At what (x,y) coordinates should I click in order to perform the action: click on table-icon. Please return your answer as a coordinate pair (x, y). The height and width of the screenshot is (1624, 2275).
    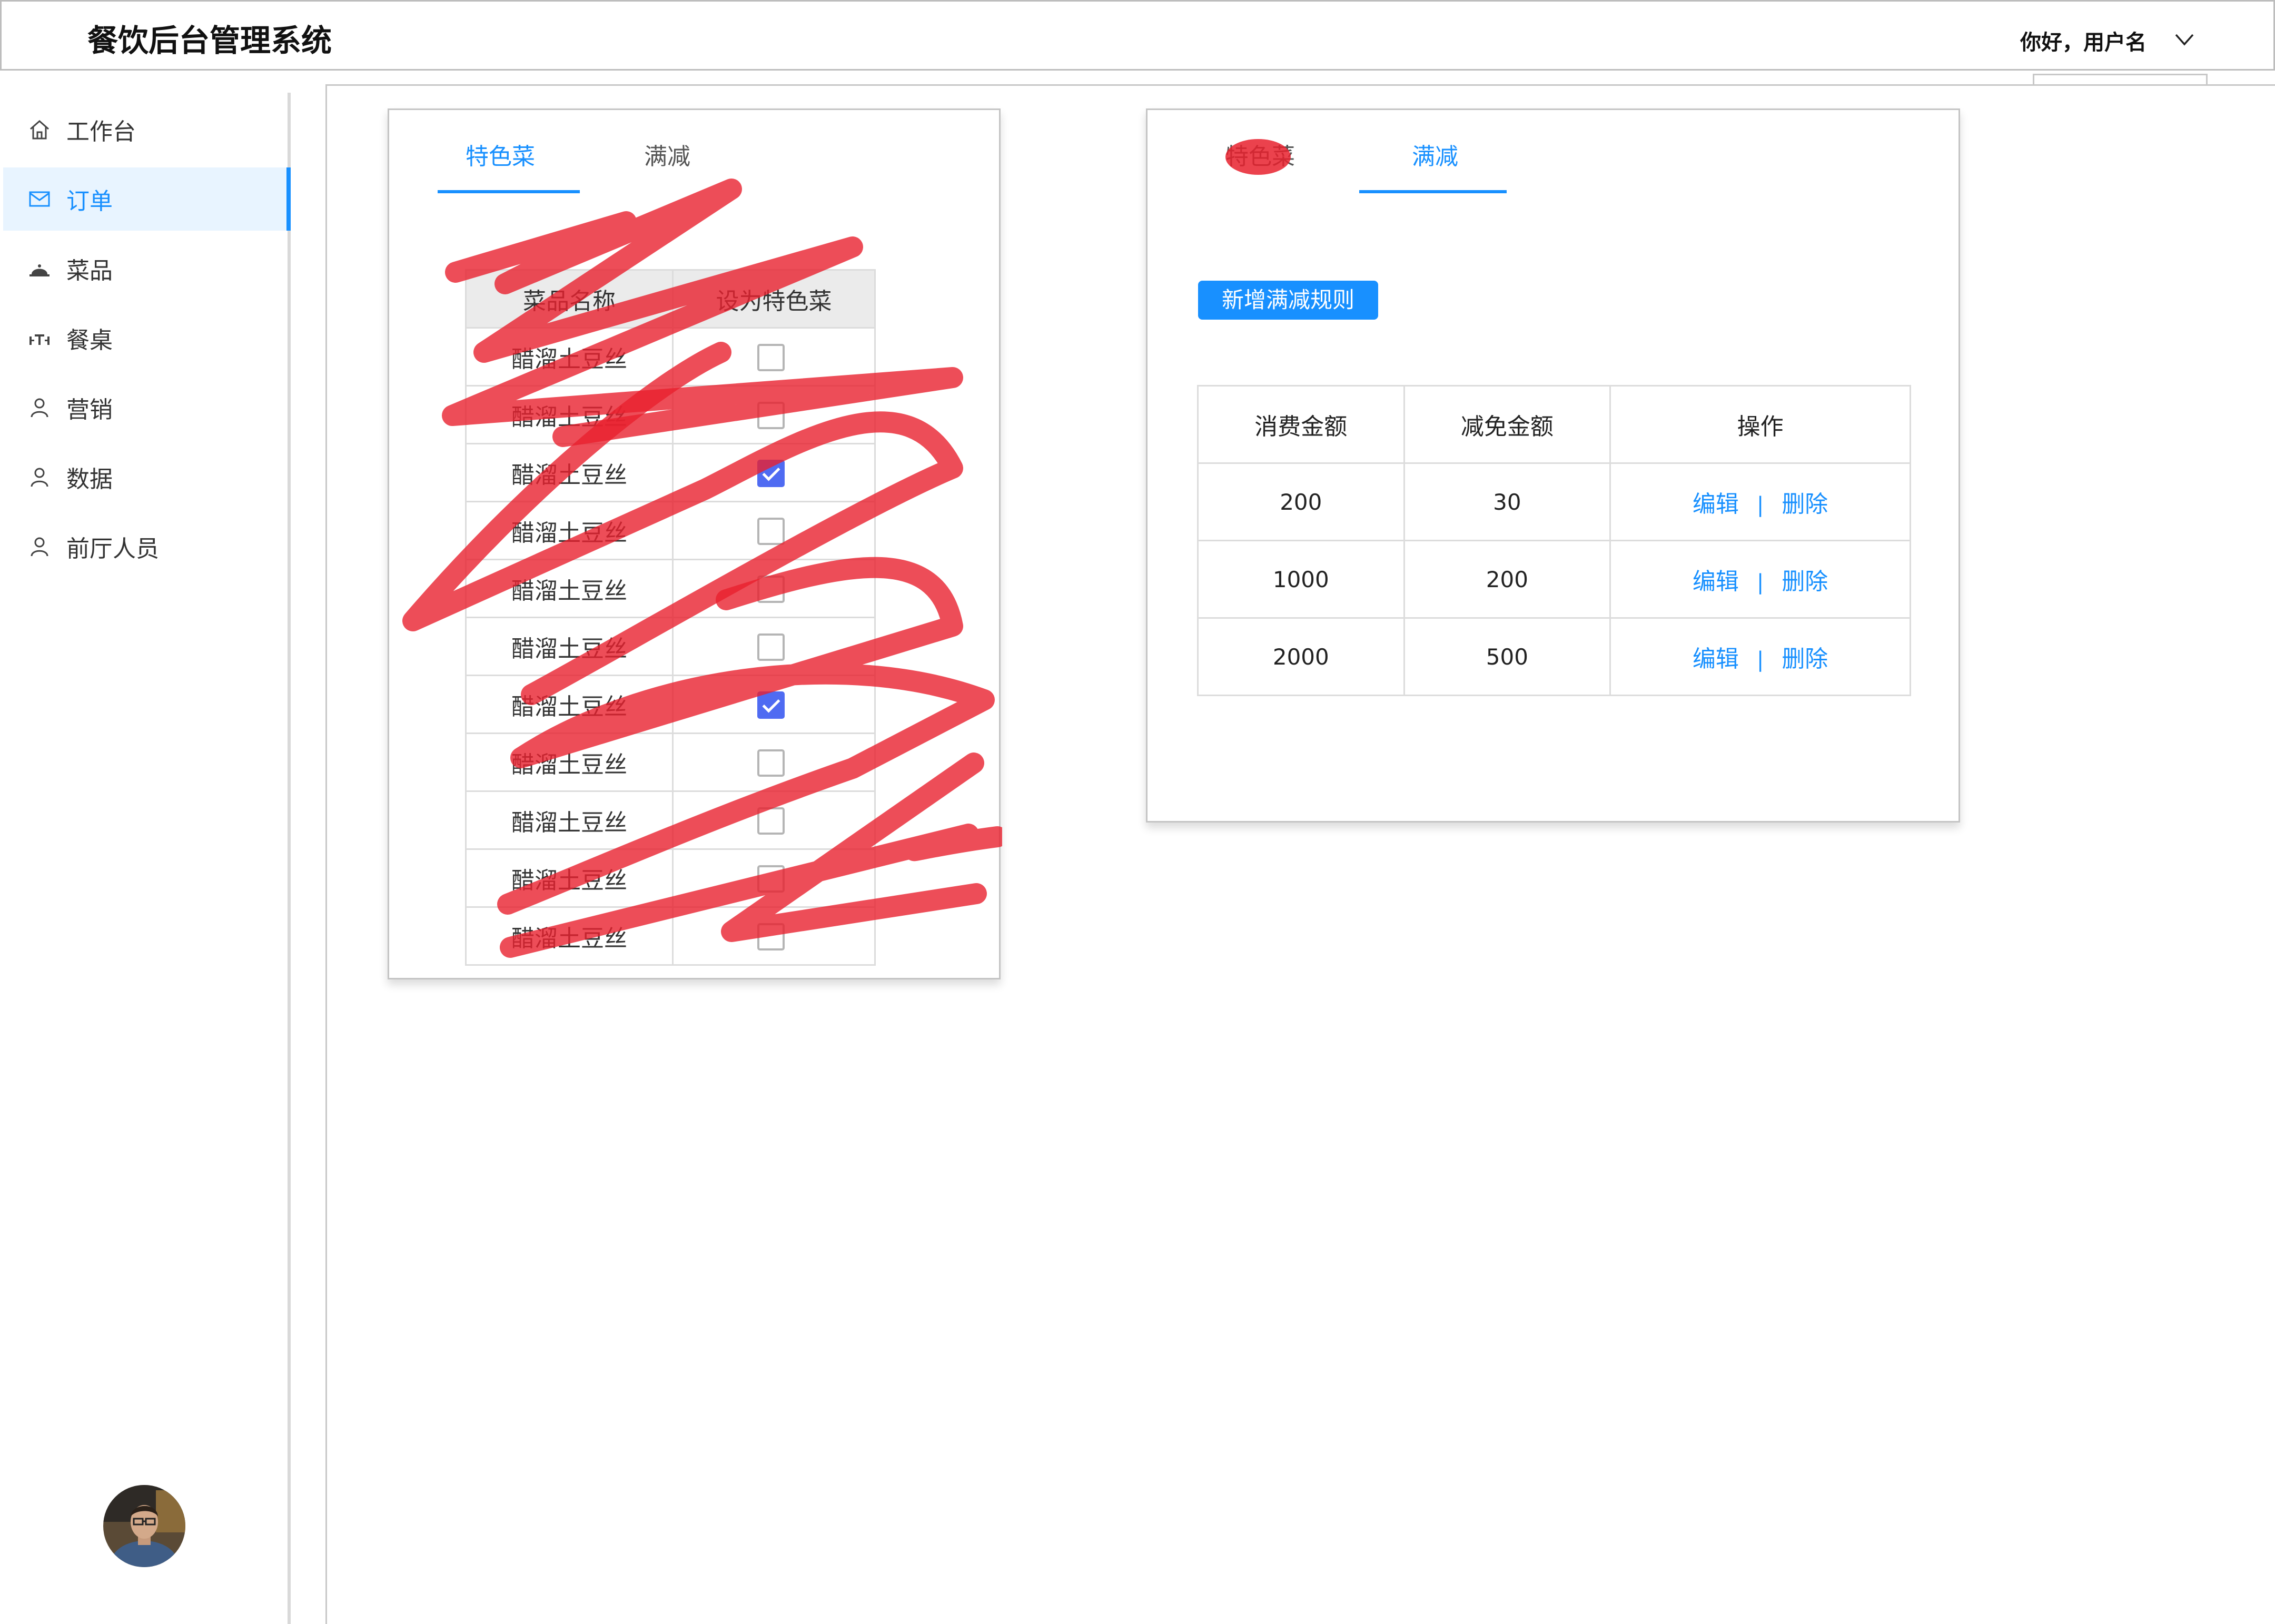
    Looking at the image, I should click on (39, 339).